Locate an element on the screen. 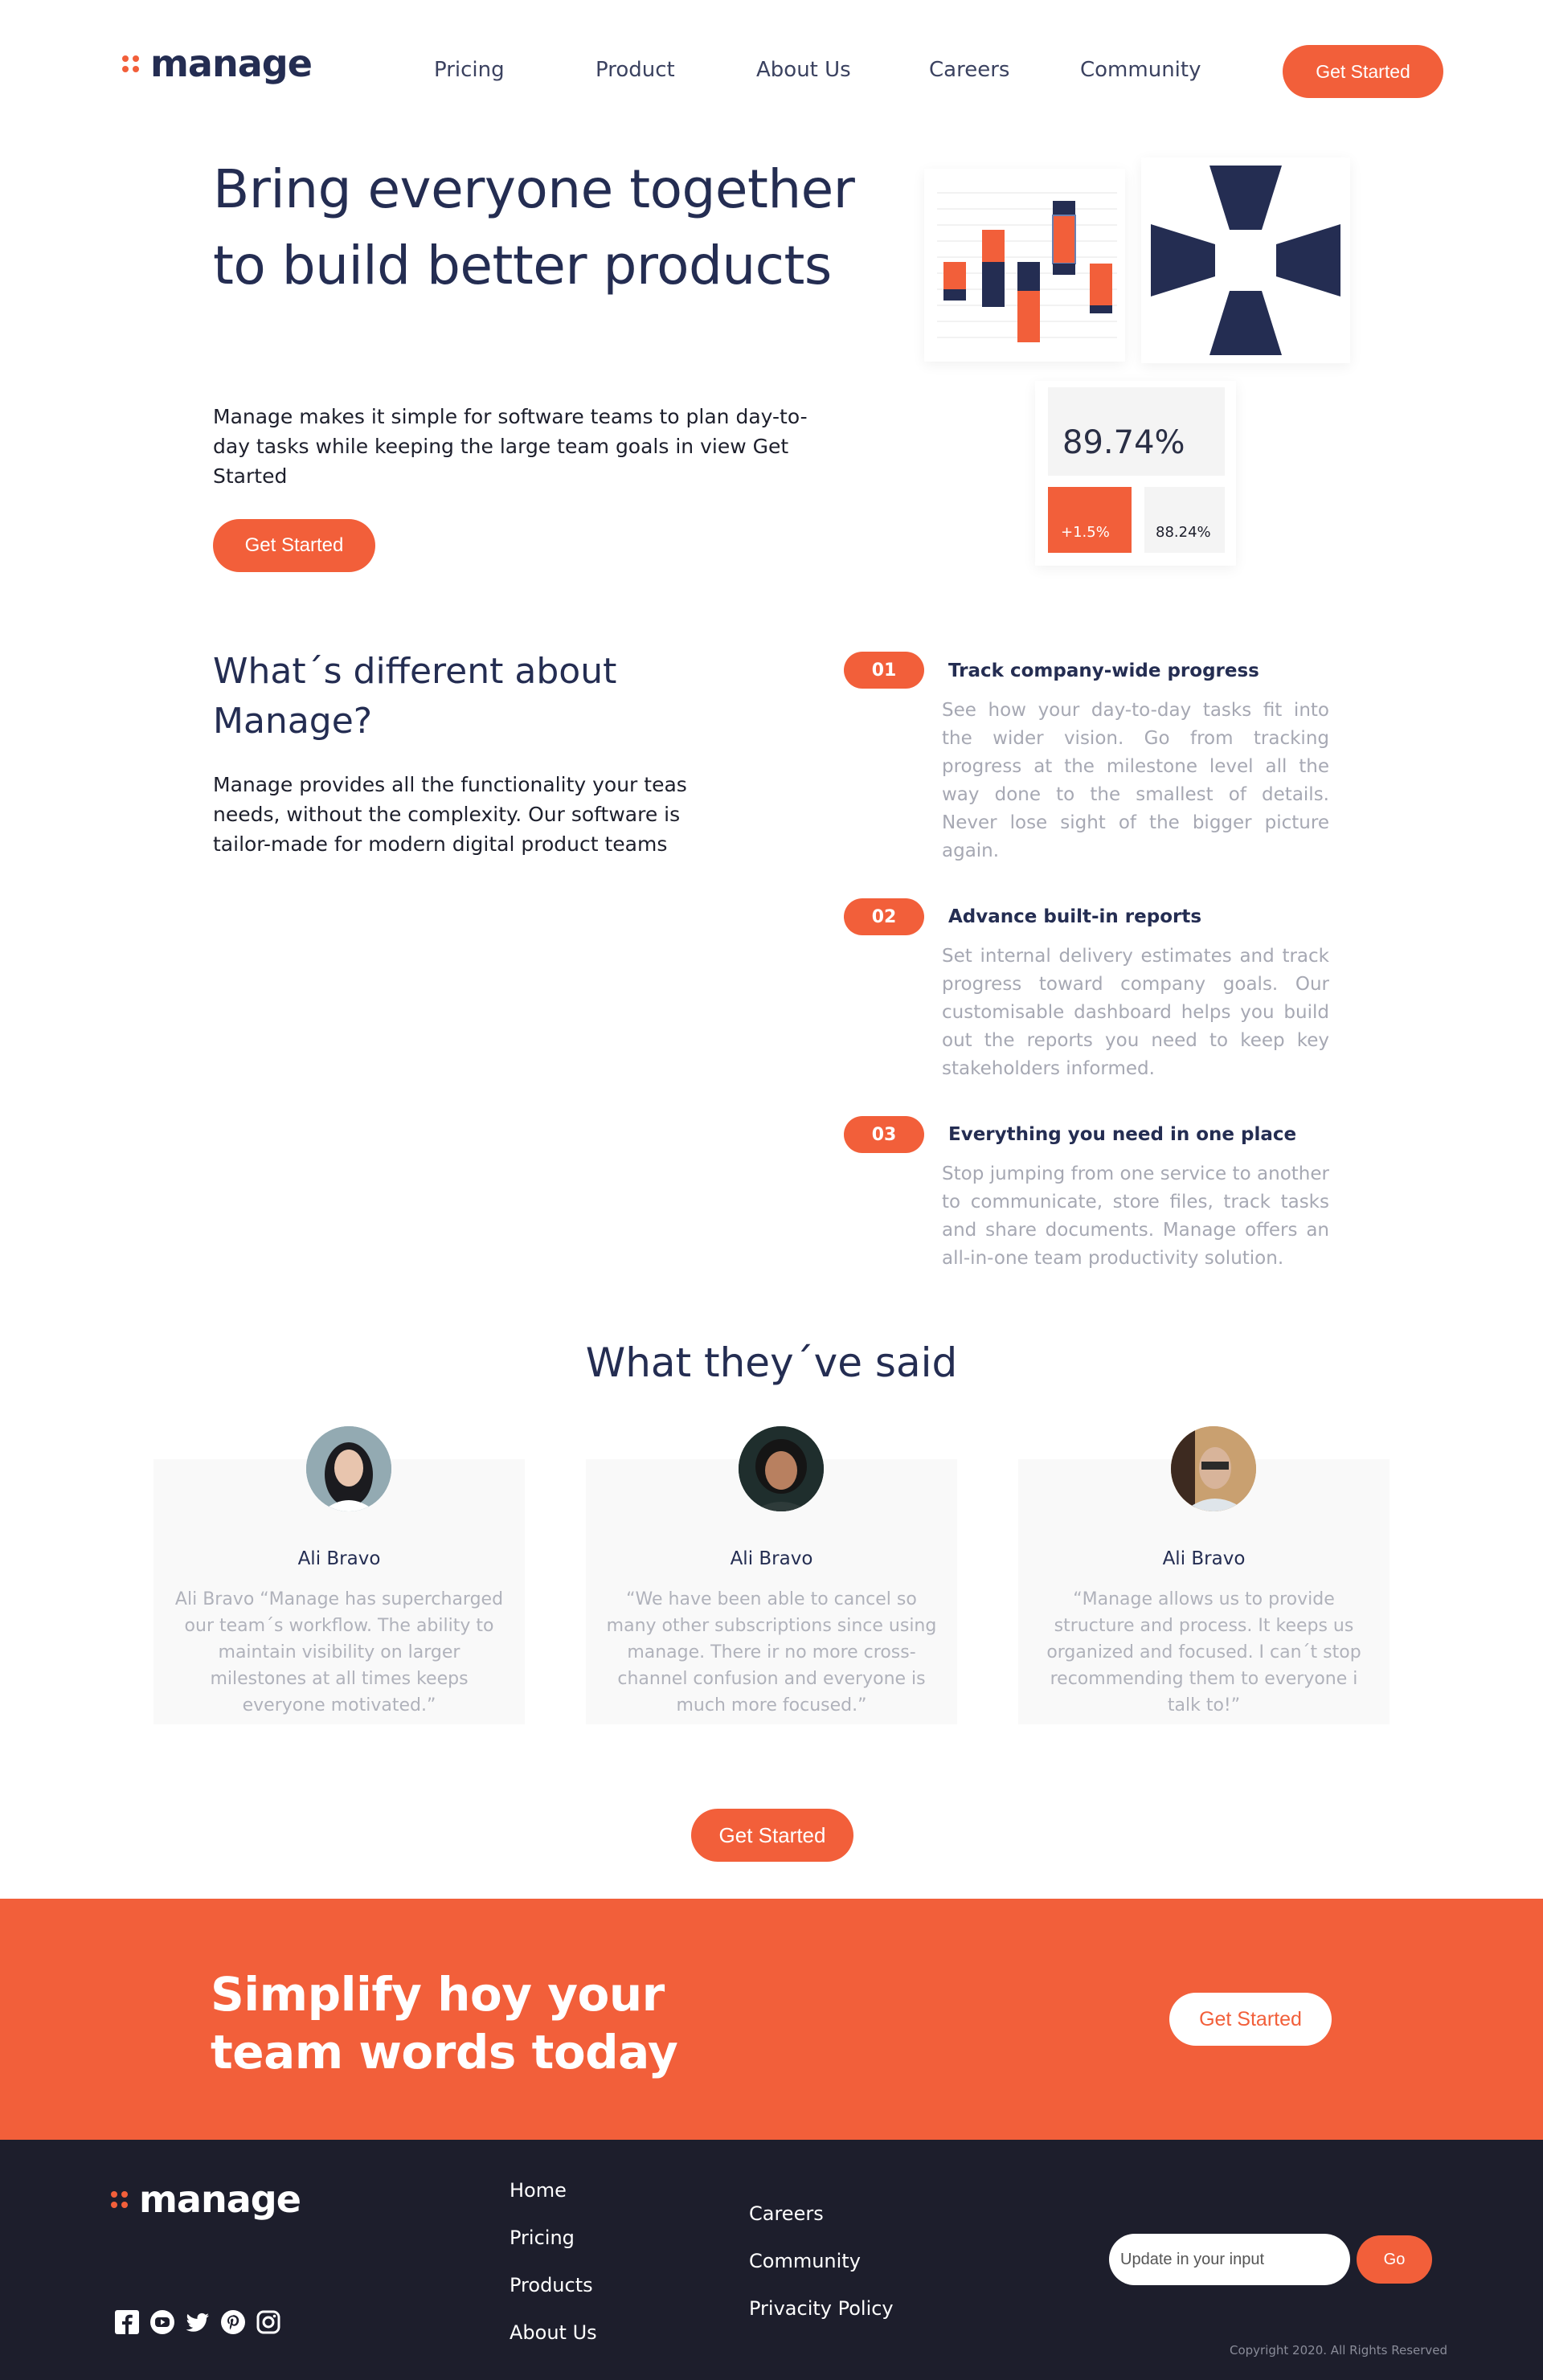 The width and height of the screenshot is (1543, 2380). features-title: What´s different about Manage? is located at coordinates (415, 697).